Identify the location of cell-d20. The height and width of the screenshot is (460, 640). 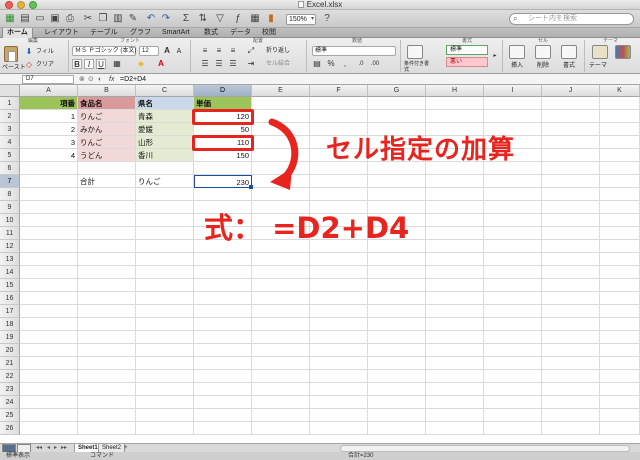
(223, 350).